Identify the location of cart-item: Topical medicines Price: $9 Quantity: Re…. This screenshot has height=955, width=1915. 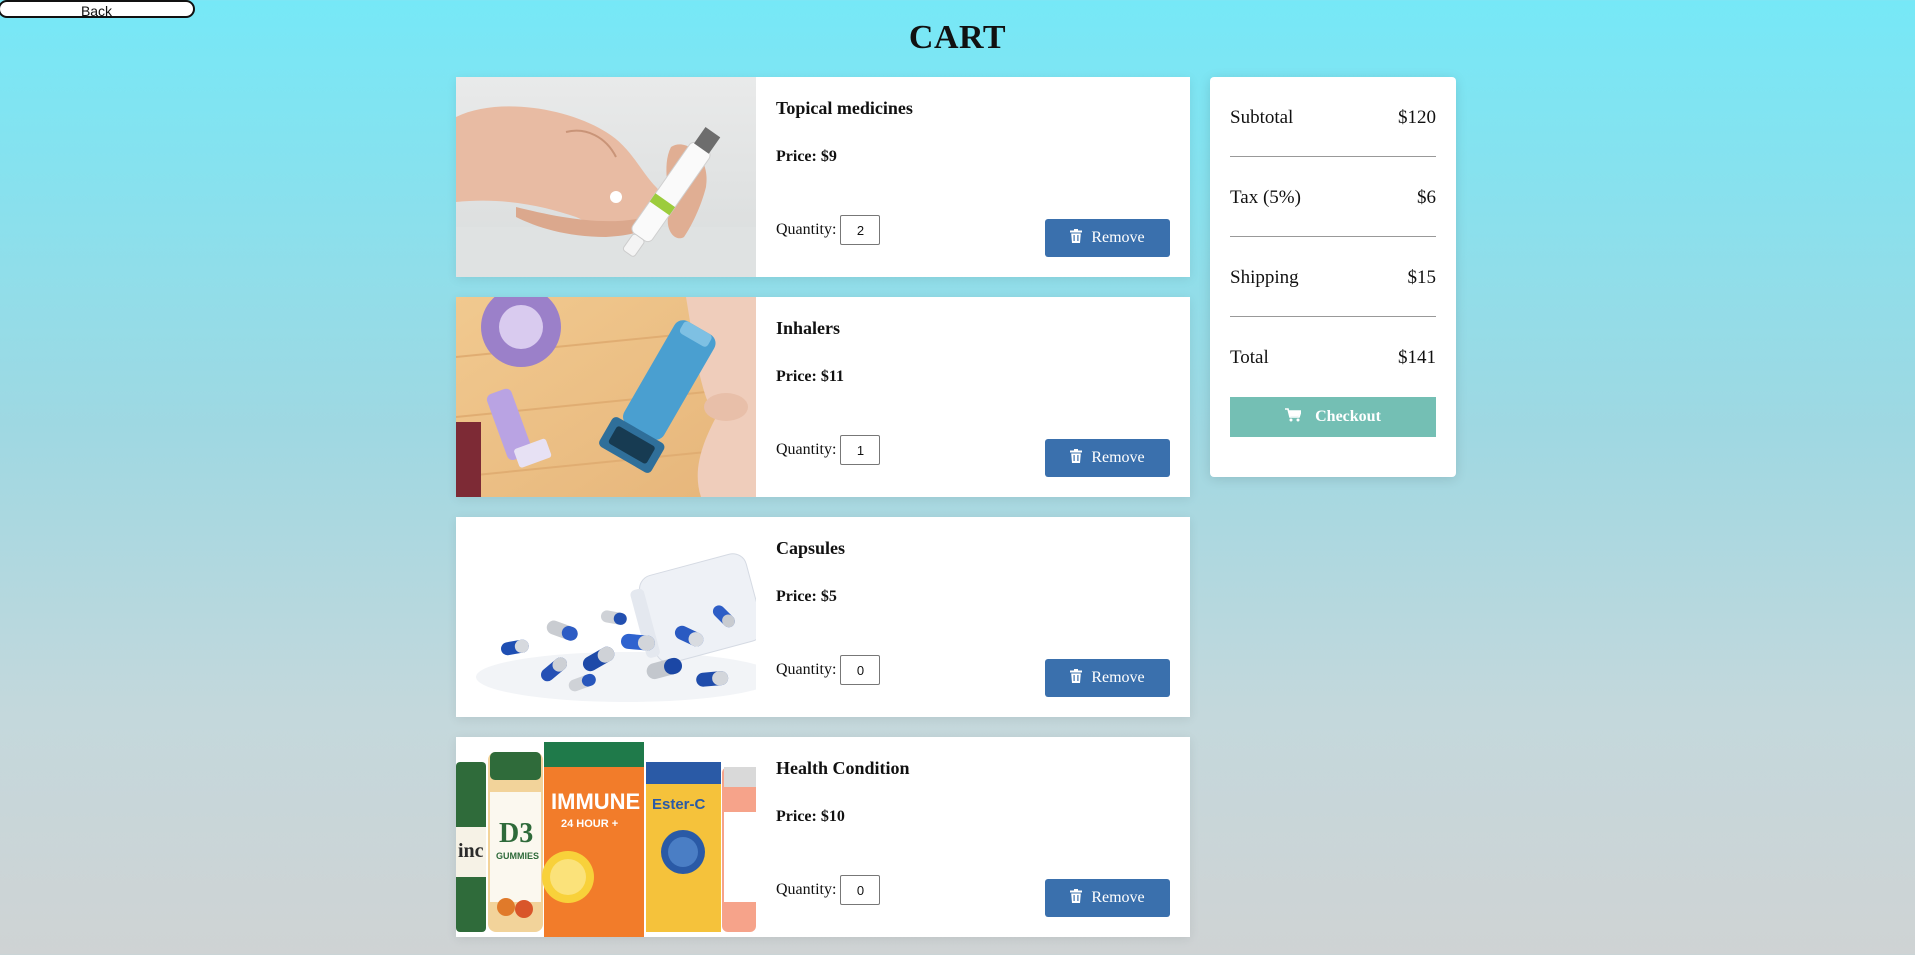
(823, 177).